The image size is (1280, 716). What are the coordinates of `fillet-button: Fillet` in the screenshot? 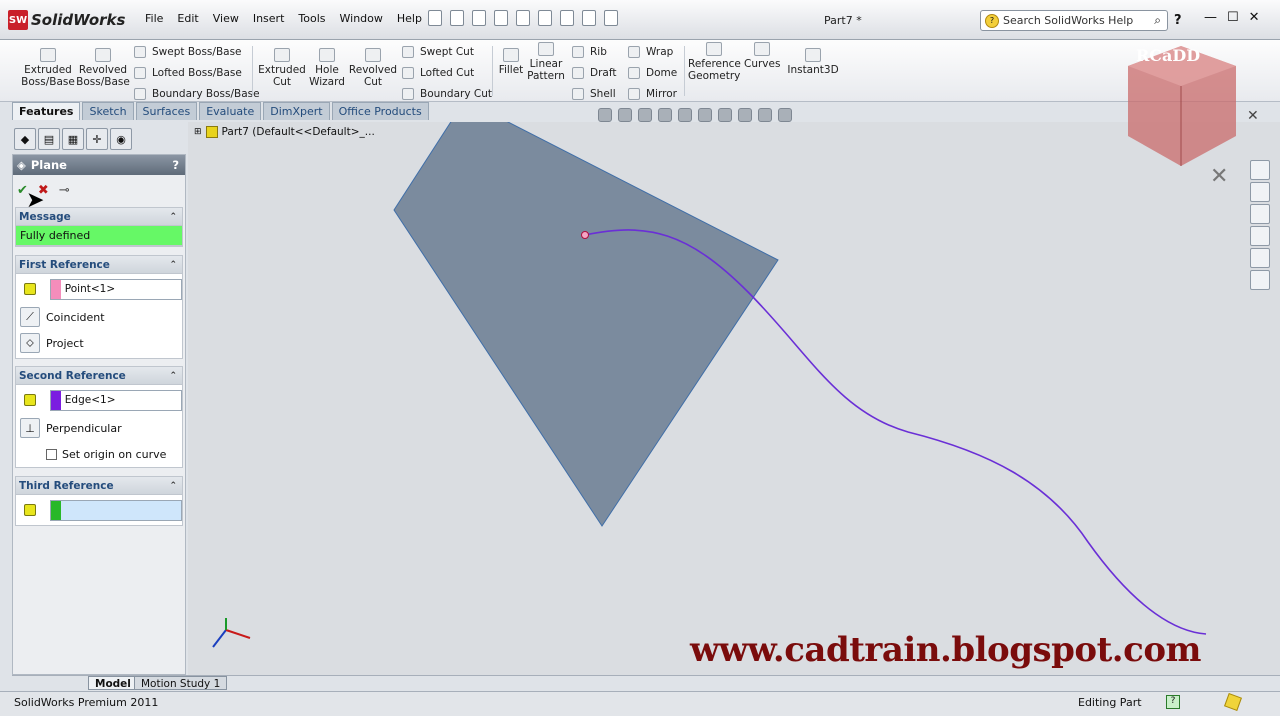 It's located at (511, 62).